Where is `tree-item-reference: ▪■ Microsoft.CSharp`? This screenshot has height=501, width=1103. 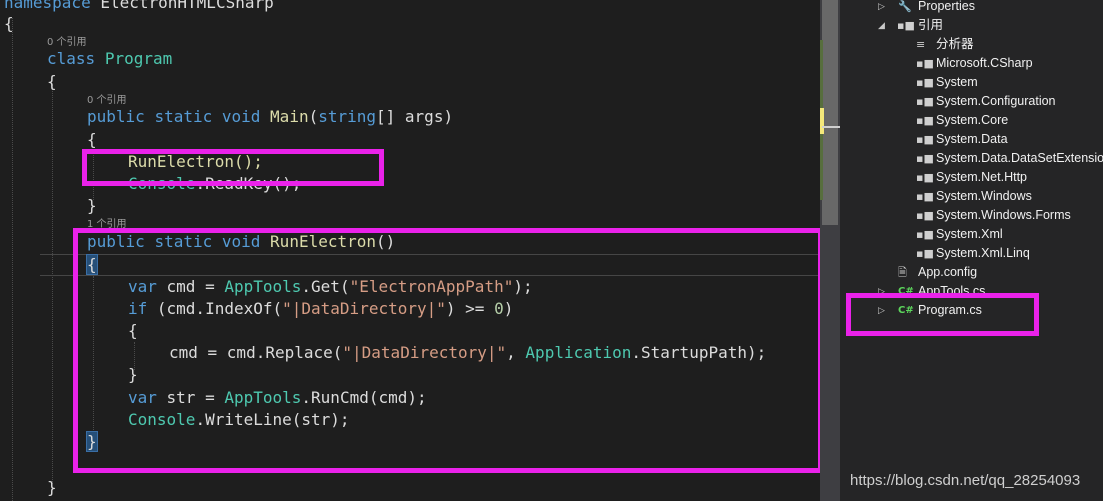 tree-item-reference: ▪■ Microsoft.CSharp is located at coordinates (971, 63).